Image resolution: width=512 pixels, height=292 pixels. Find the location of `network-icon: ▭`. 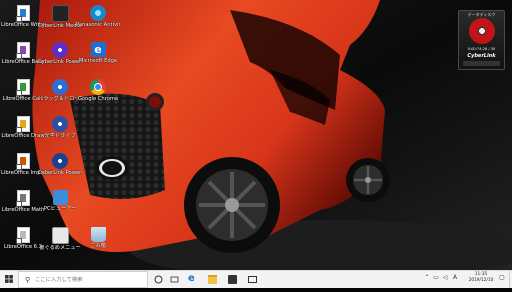

network-icon: ▭ is located at coordinates (436, 282).